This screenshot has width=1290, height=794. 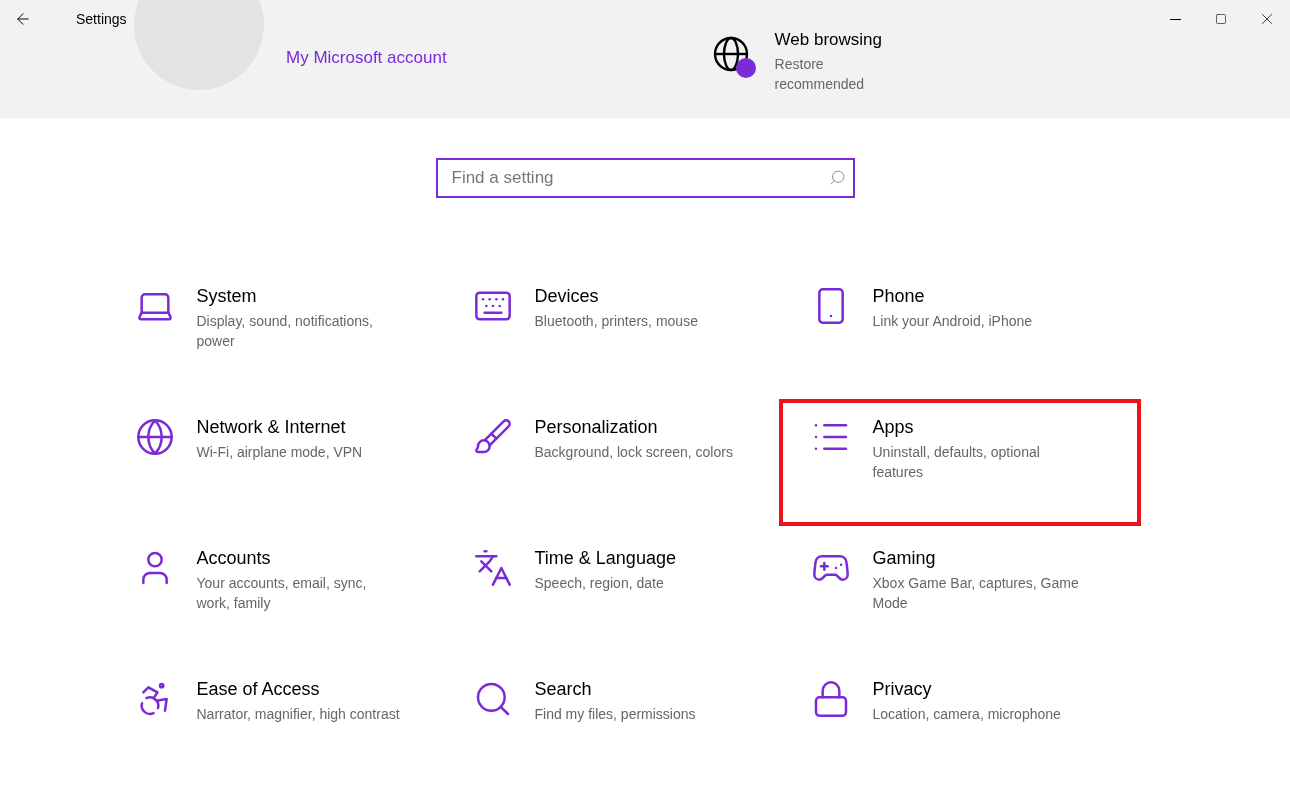 I want to click on category-description: Your accounts, email, sync, work, family, so click(x=282, y=593).